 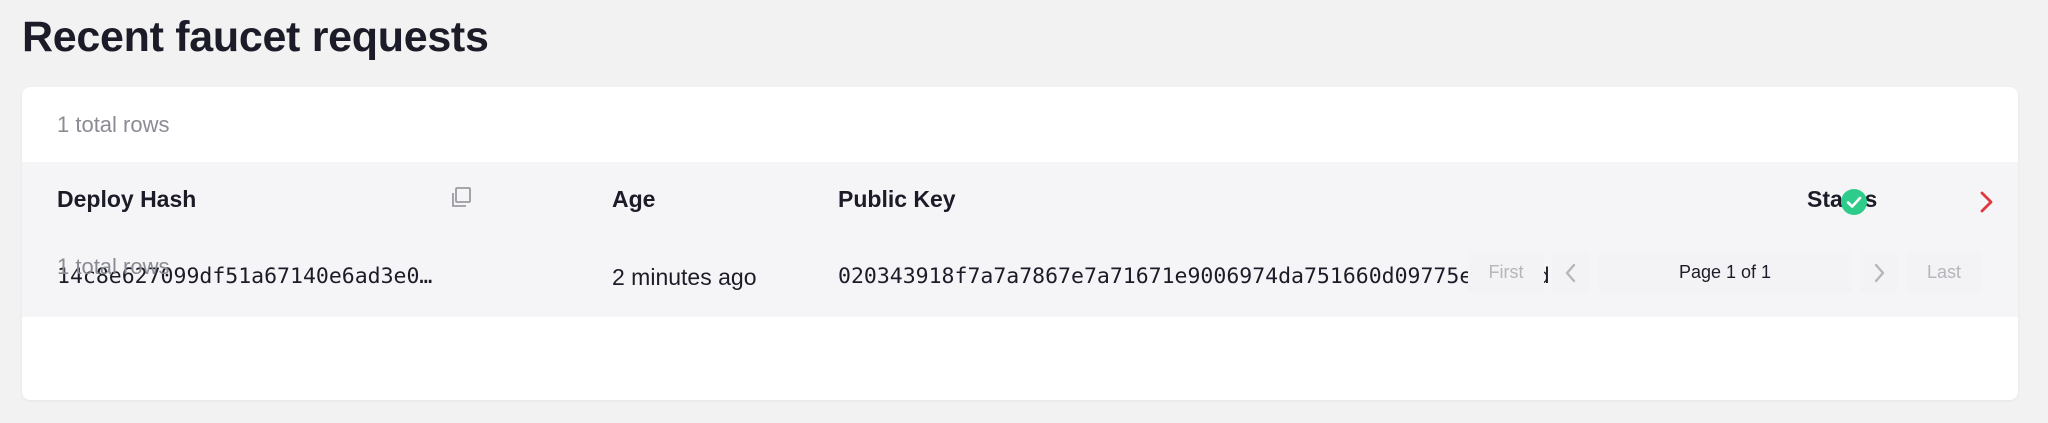 I want to click on chevron-left-icon, so click(x=1570, y=273).